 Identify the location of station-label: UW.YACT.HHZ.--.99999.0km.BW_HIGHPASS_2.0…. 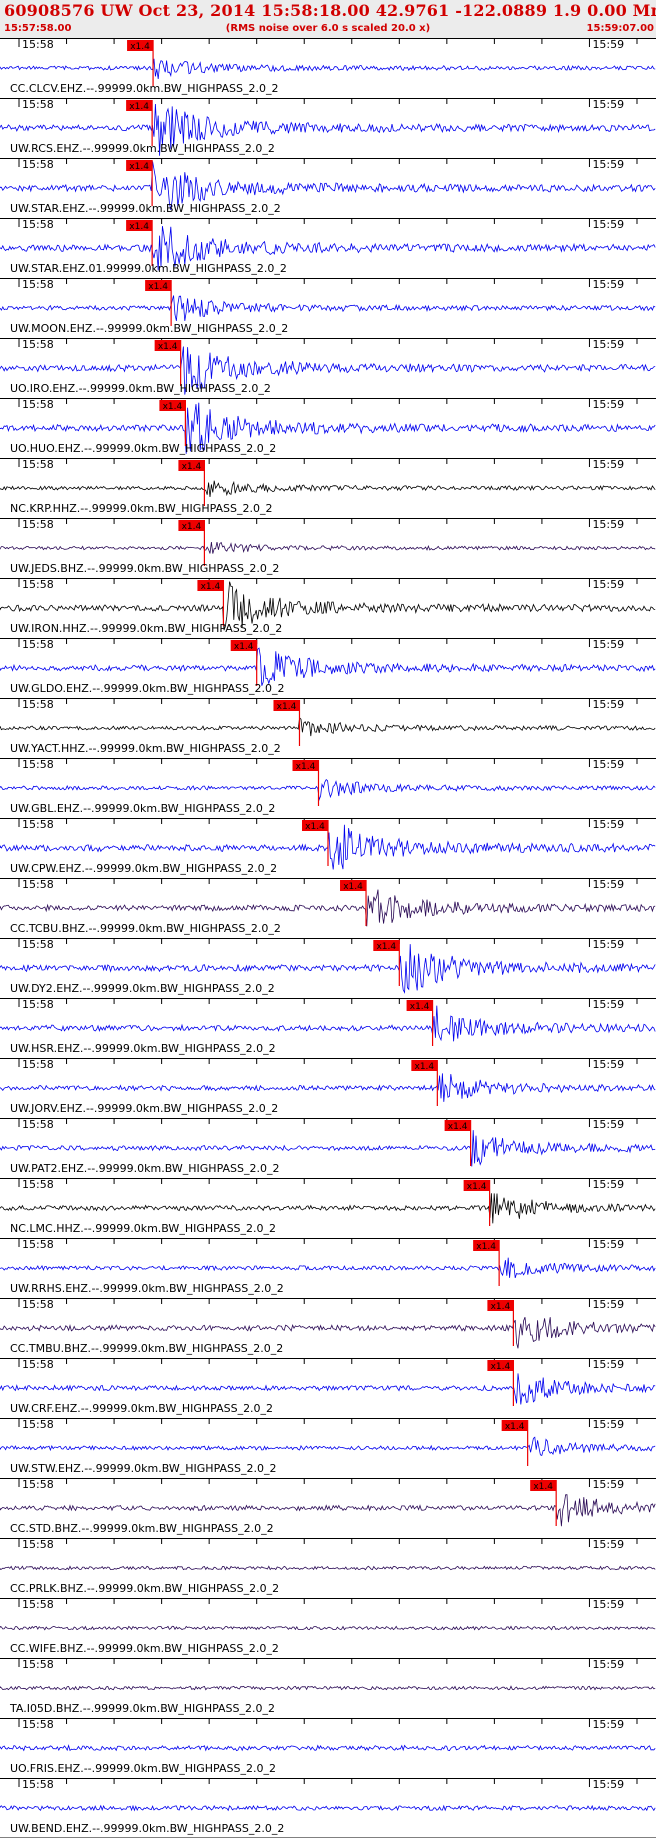
(145, 748).